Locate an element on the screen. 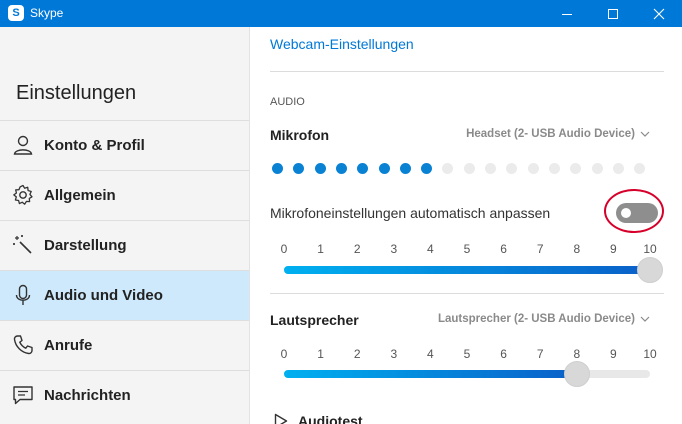 The width and height of the screenshot is (682, 424). speaker-volume-ticks: 0 1 2 3 4 5 6 7 8 9 10 is located at coordinates (469, 354).